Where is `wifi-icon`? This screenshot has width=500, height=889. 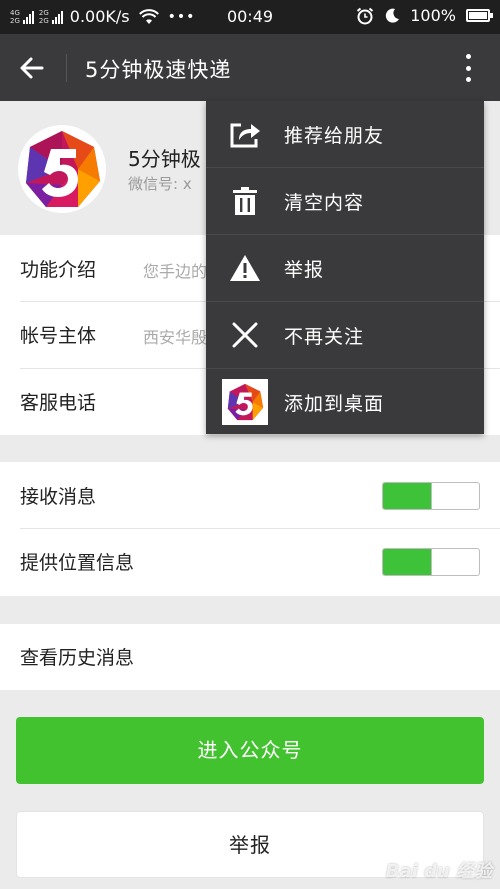 wifi-icon is located at coordinates (148, 16).